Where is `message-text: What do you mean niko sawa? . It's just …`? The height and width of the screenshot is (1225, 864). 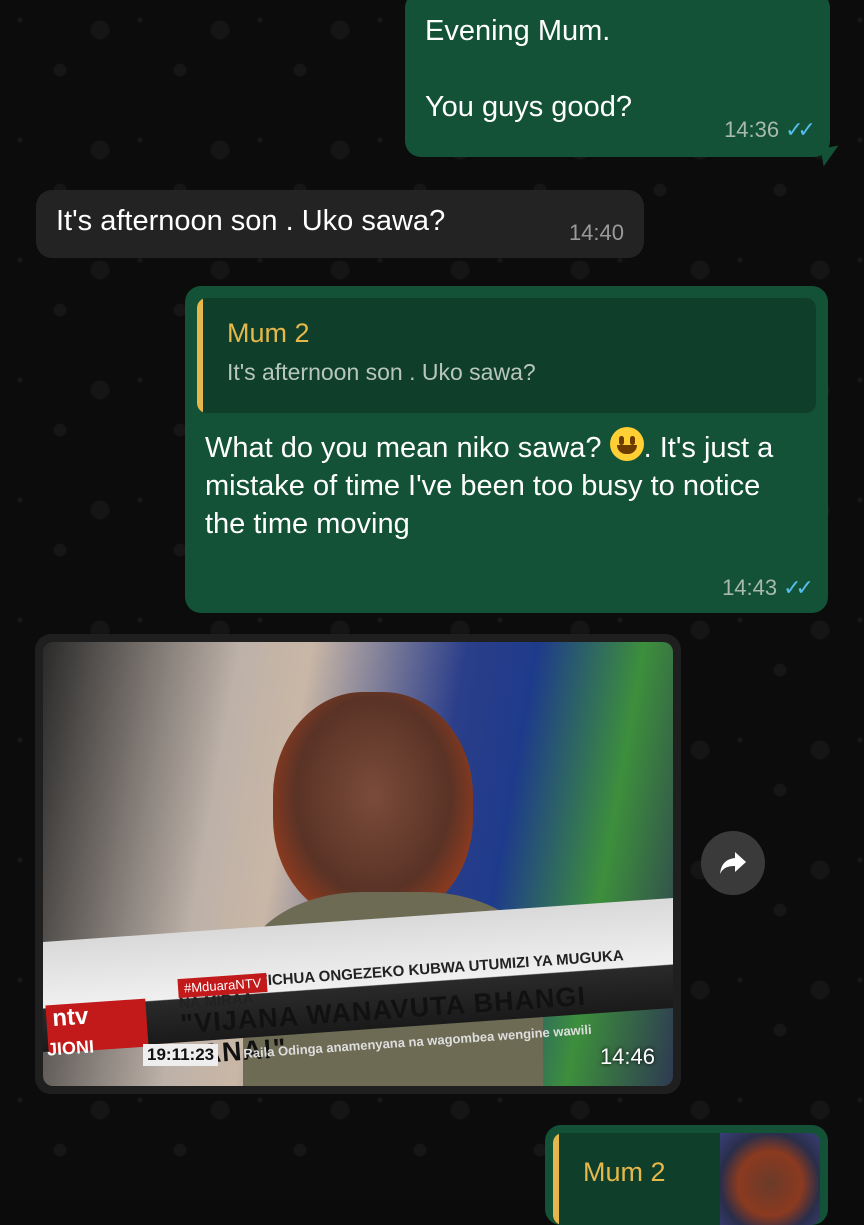 message-text: What do you mean niko sawa? . It's just … is located at coordinates (506, 485).